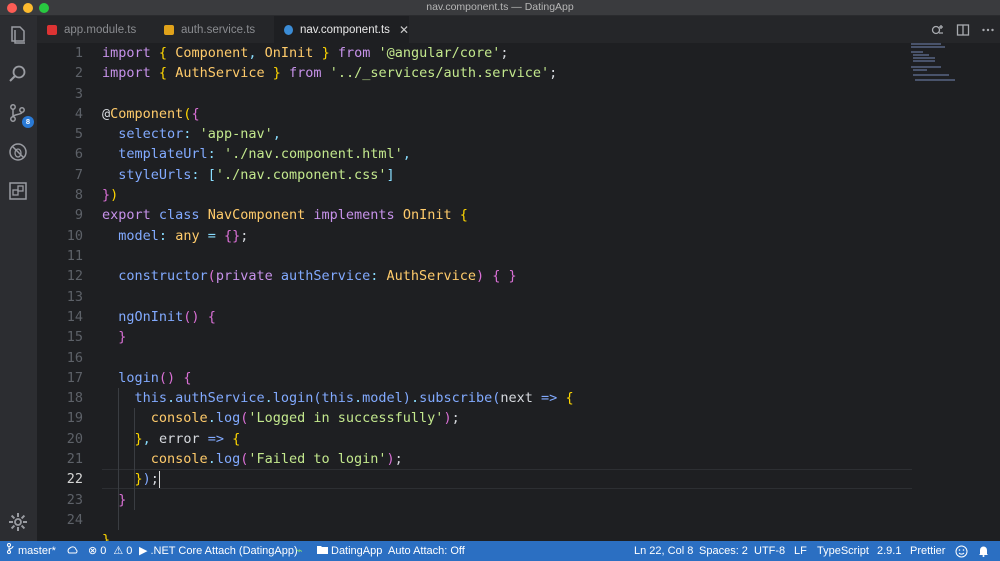 The height and width of the screenshot is (561, 1000). What do you see at coordinates (106, 536) in the screenshot?
I see `code-line-25: }` at bounding box center [106, 536].